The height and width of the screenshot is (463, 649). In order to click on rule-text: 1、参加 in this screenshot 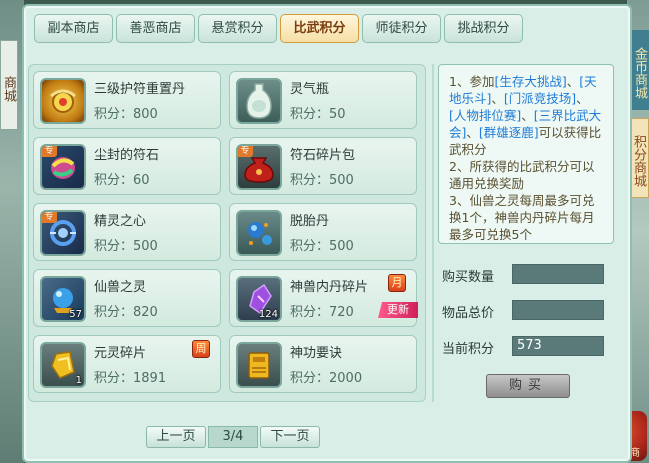, I will do `click(472, 81)`.